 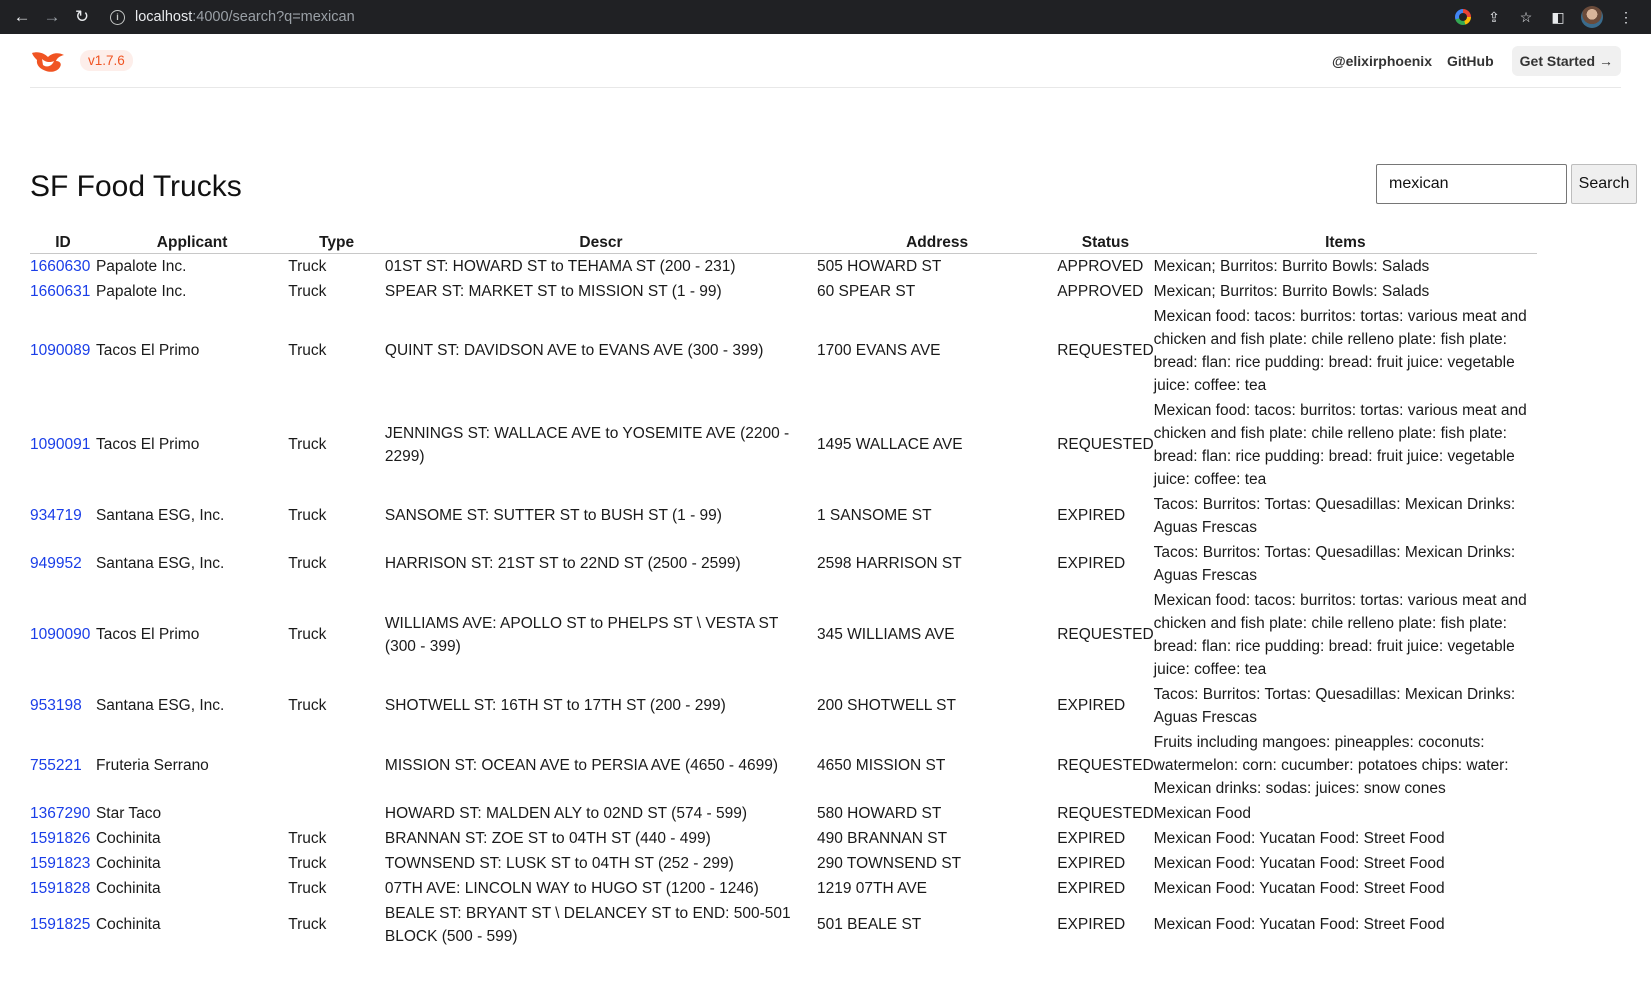 I want to click on truck-id-link: 1090091, so click(x=60, y=444).